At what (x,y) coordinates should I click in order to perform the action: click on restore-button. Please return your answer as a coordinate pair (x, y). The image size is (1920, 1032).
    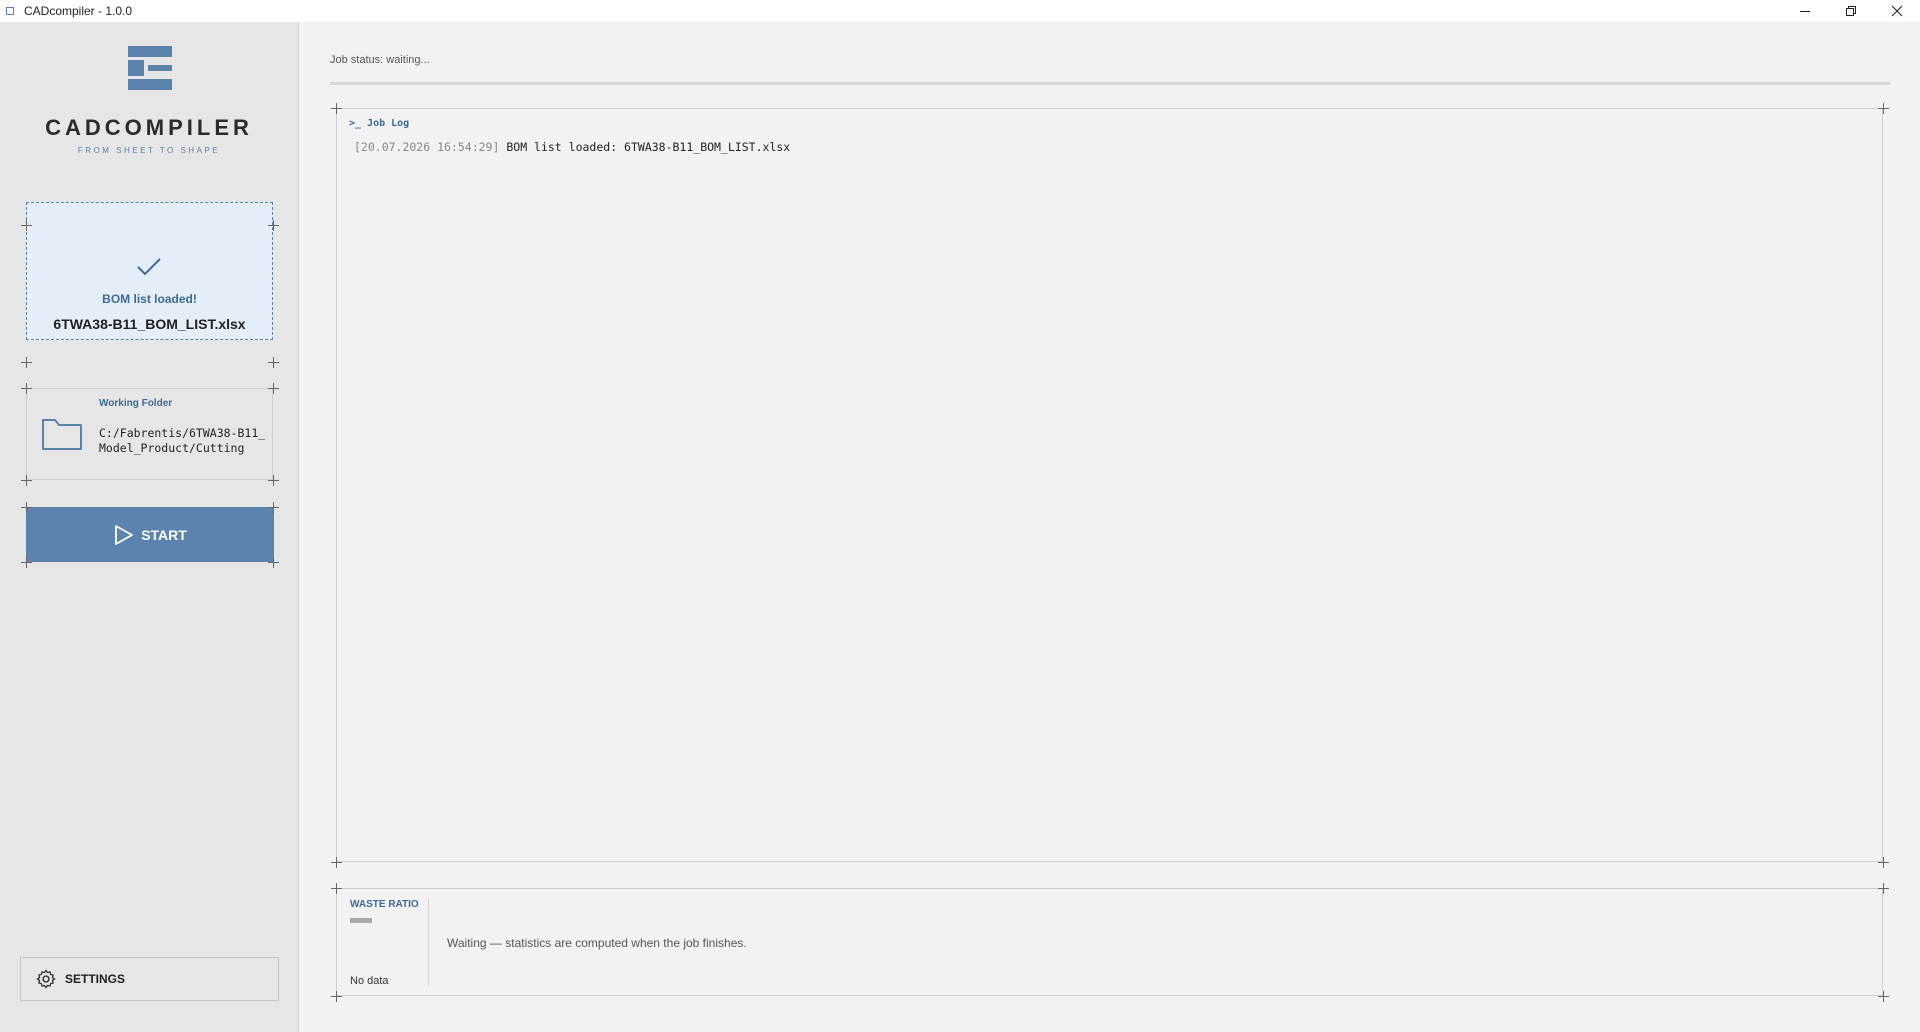
    Looking at the image, I should click on (1851, 11).